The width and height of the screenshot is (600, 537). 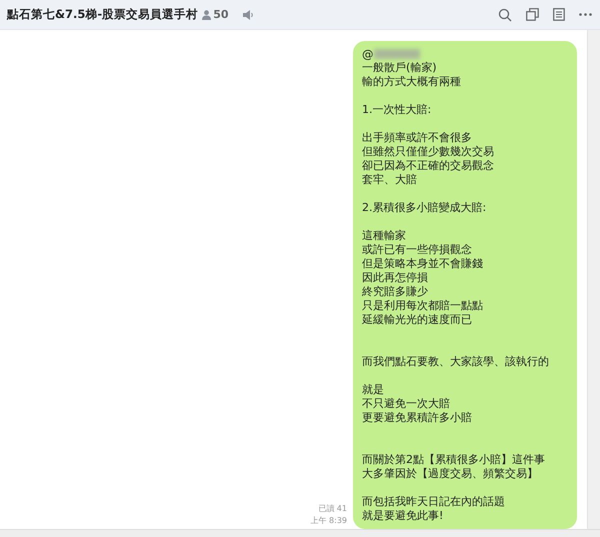 What do you see at coordinates (505, 15) in the screenshot?
I see `search-icon` at bounding box center [505, 15].